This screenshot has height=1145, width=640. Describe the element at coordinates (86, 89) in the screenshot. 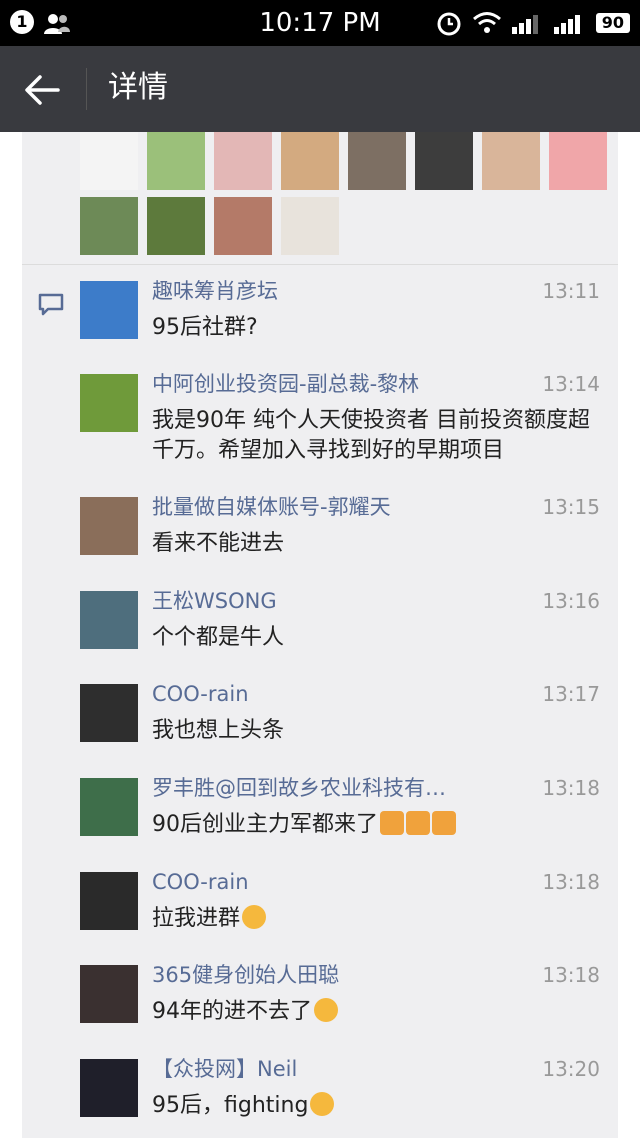

I see `title-divider` at that location.